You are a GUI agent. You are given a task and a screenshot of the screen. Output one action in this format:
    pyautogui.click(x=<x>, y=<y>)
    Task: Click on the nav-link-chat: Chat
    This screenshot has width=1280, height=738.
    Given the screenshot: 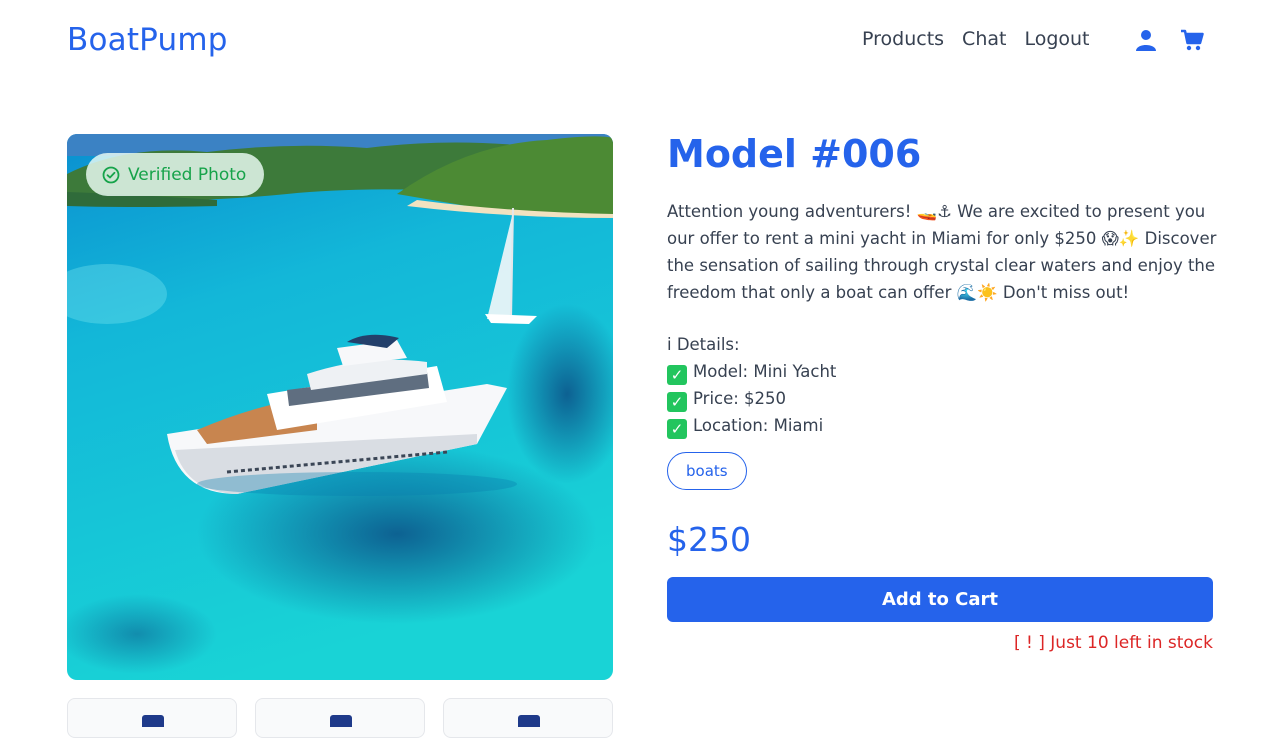 What is the action you would take?
    pyautogui.click(x=984, y=39)
    